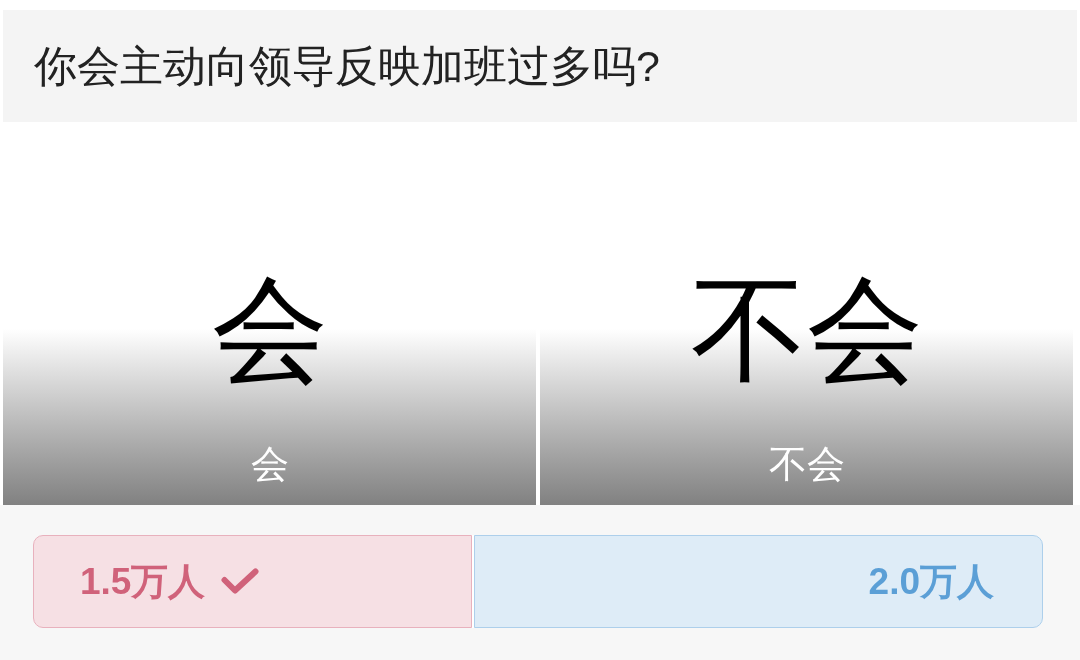 The image size is (1080, 660). What do you see at coordinates (806, 330) in the screenshot?
I see `calligraphy-text: 不会` at bounding box center [806, 330].